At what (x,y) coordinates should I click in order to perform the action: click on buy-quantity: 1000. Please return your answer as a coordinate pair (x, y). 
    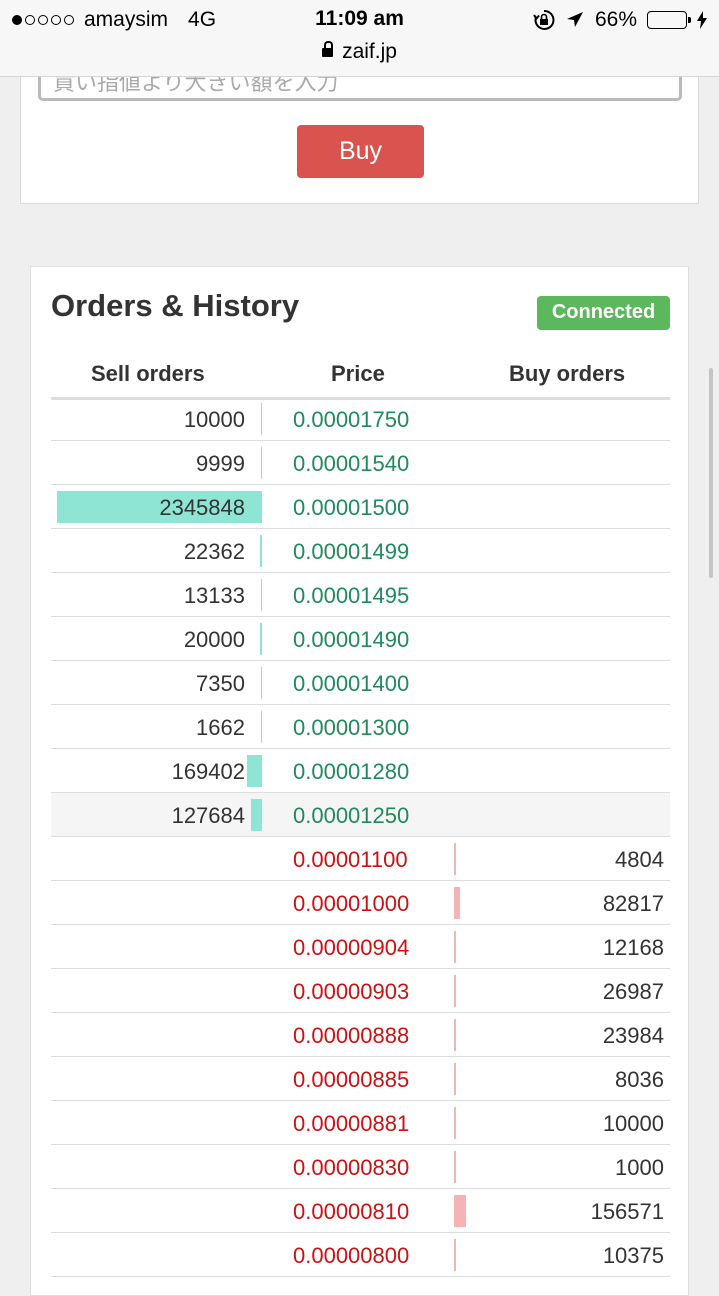
    Looking at the image, I should click on (639, 1167).